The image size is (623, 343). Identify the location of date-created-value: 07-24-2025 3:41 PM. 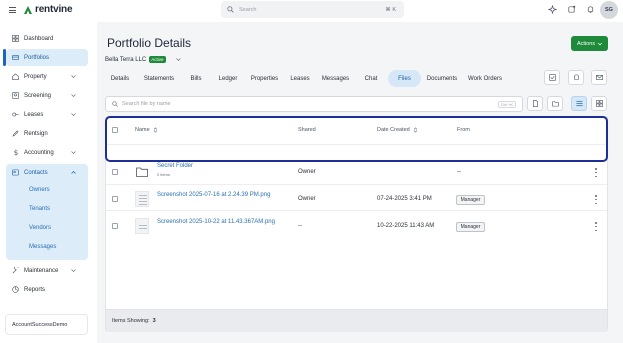
(404, 199).